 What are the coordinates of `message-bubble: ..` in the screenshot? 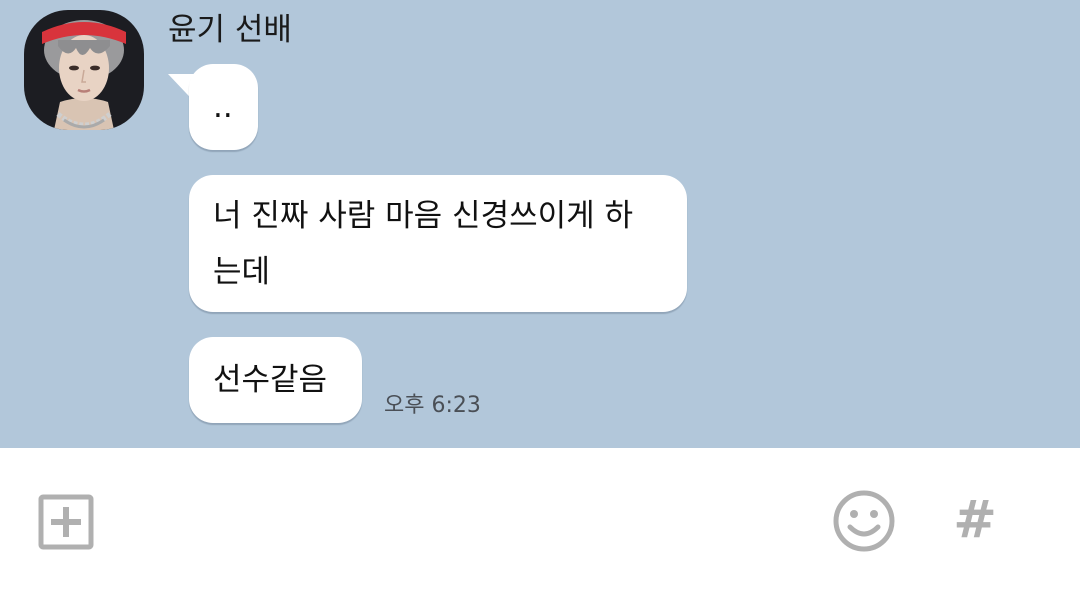 It's located at (223, 107).